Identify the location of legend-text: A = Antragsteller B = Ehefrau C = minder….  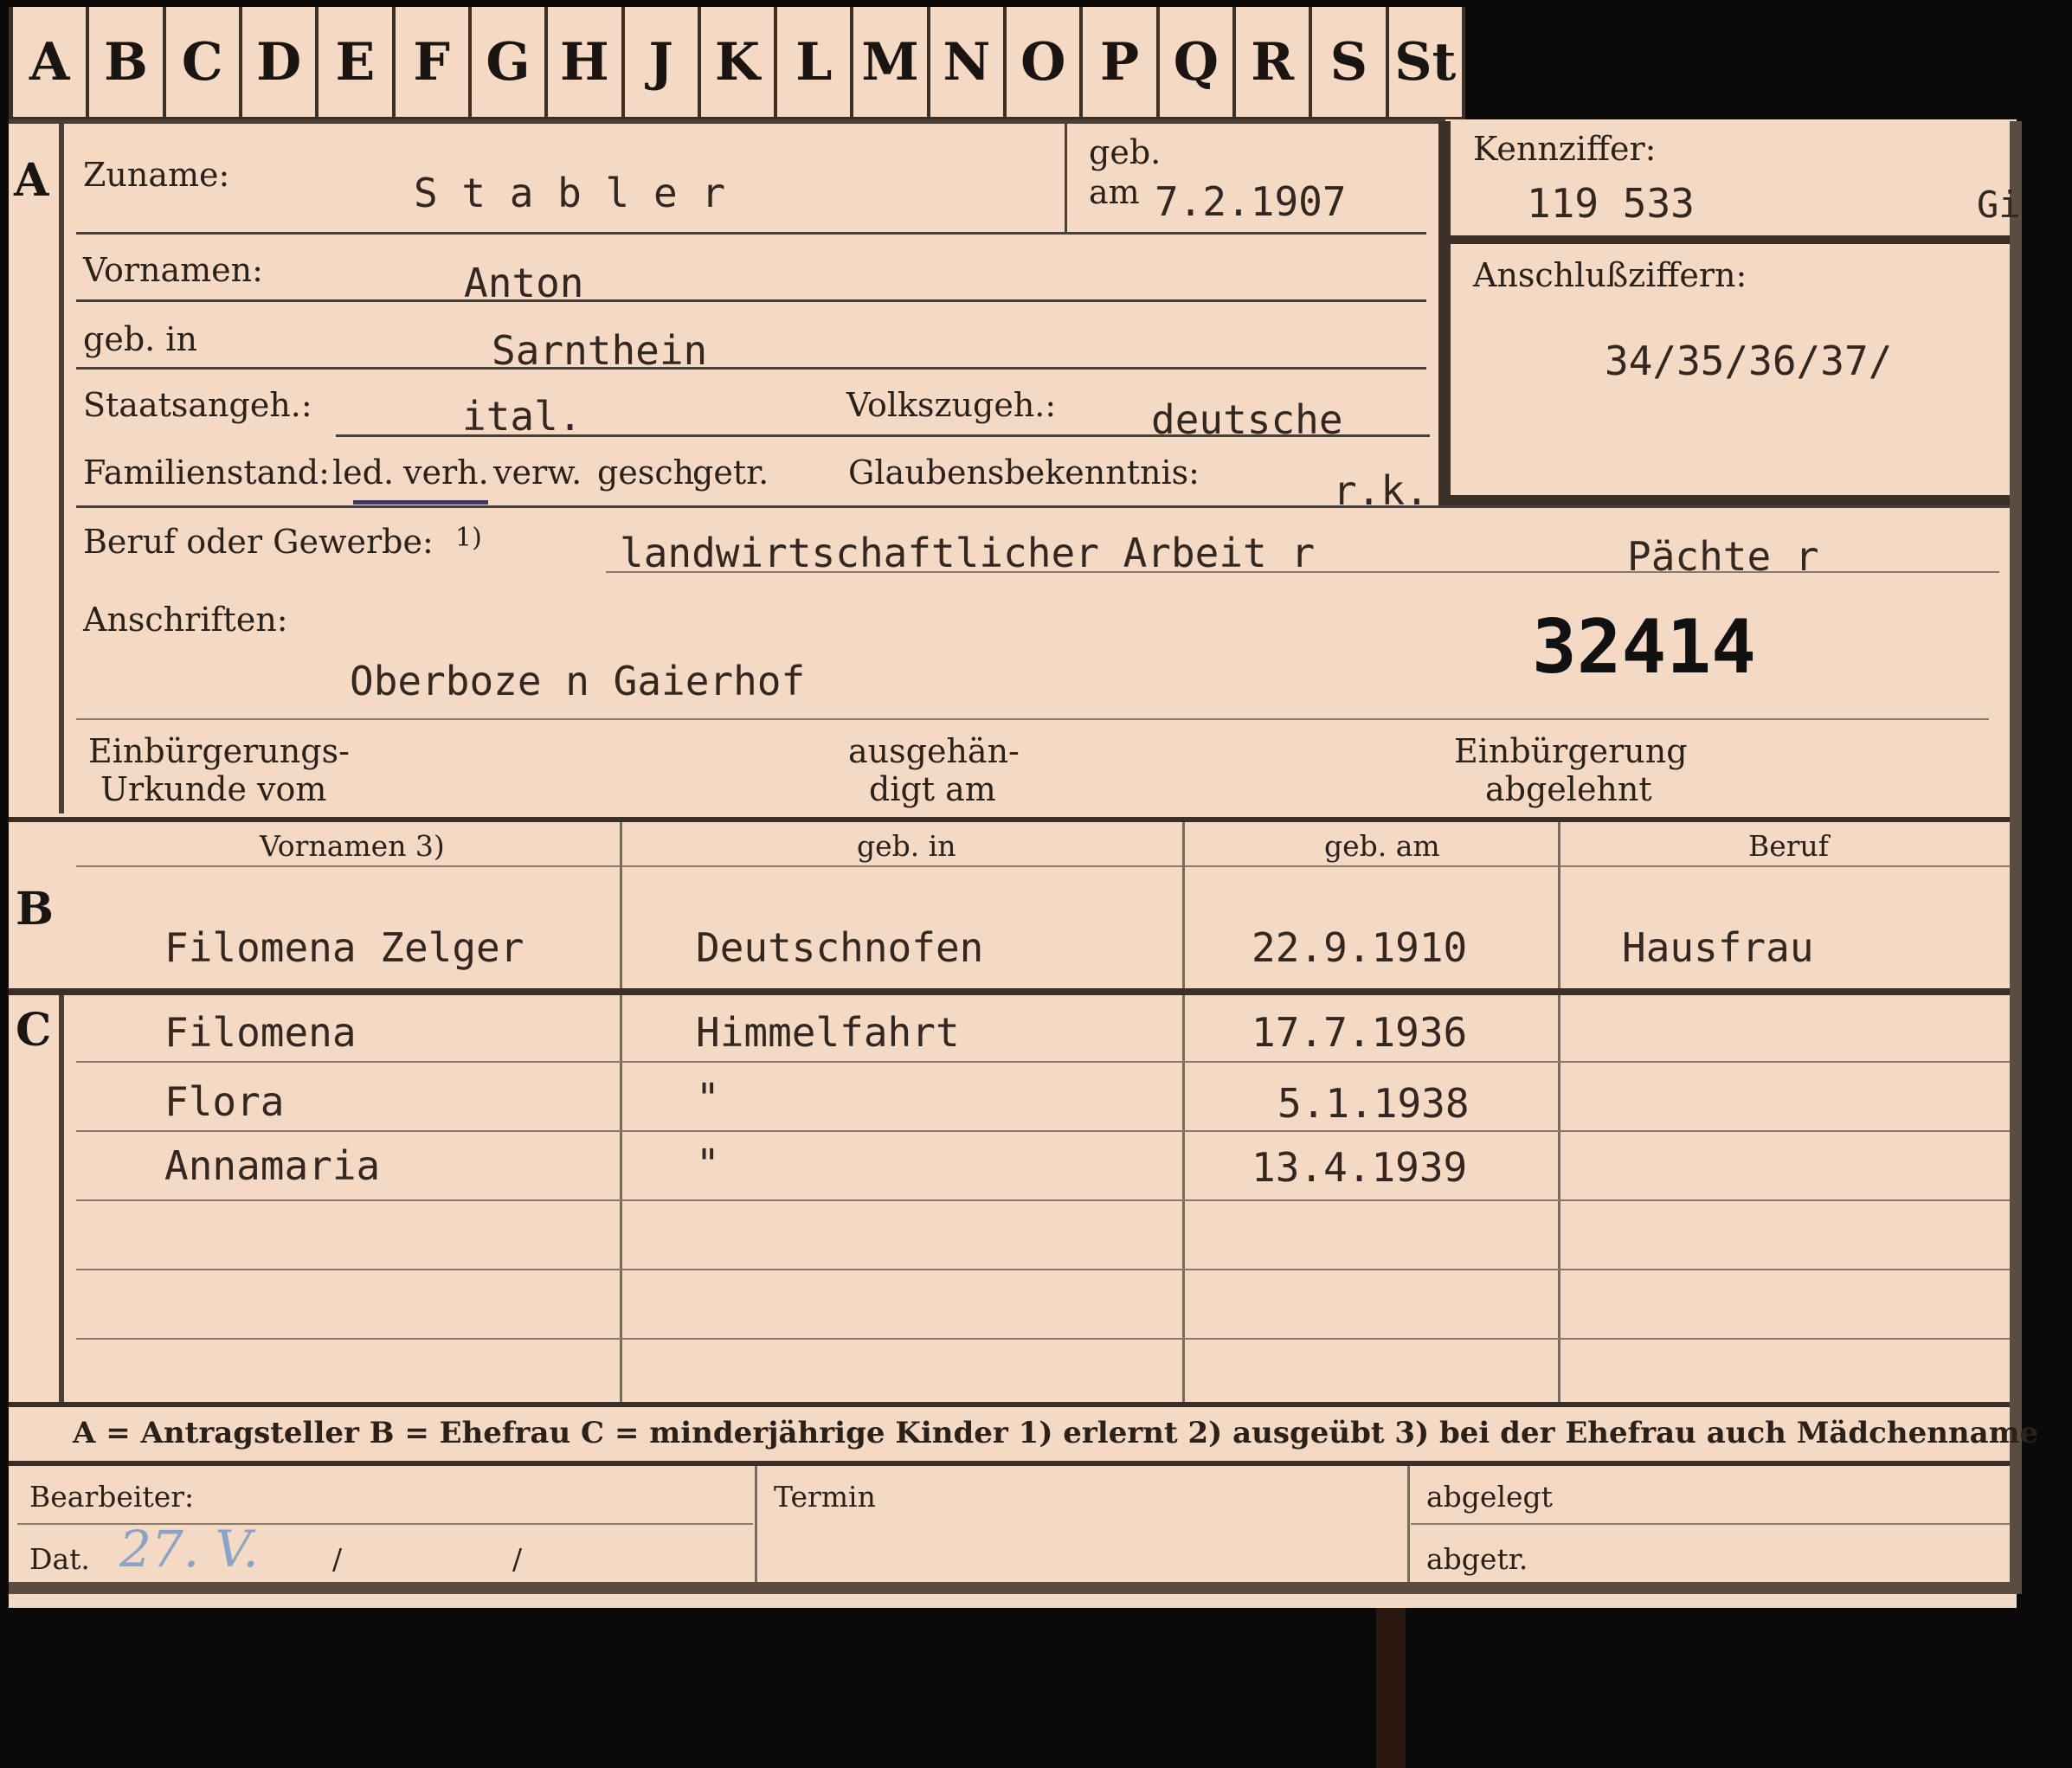
(1056, 1433).